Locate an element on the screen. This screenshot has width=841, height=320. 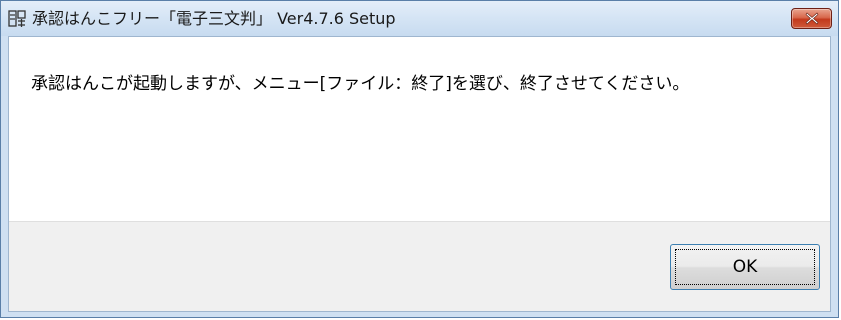
stamp-app-icon is located at coordinates (17, 19).